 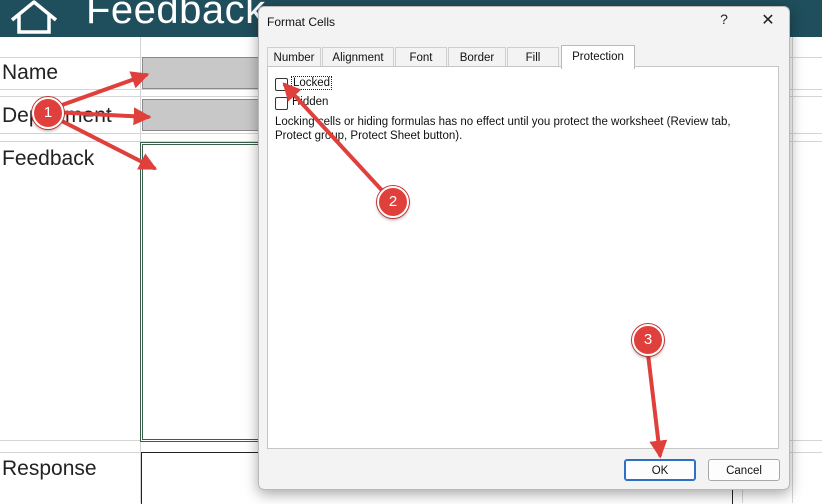 What do you see at coordinates (48, 113) in the screenshot?
I see `step-marker-1: 1` at bounding box center [48, 113].